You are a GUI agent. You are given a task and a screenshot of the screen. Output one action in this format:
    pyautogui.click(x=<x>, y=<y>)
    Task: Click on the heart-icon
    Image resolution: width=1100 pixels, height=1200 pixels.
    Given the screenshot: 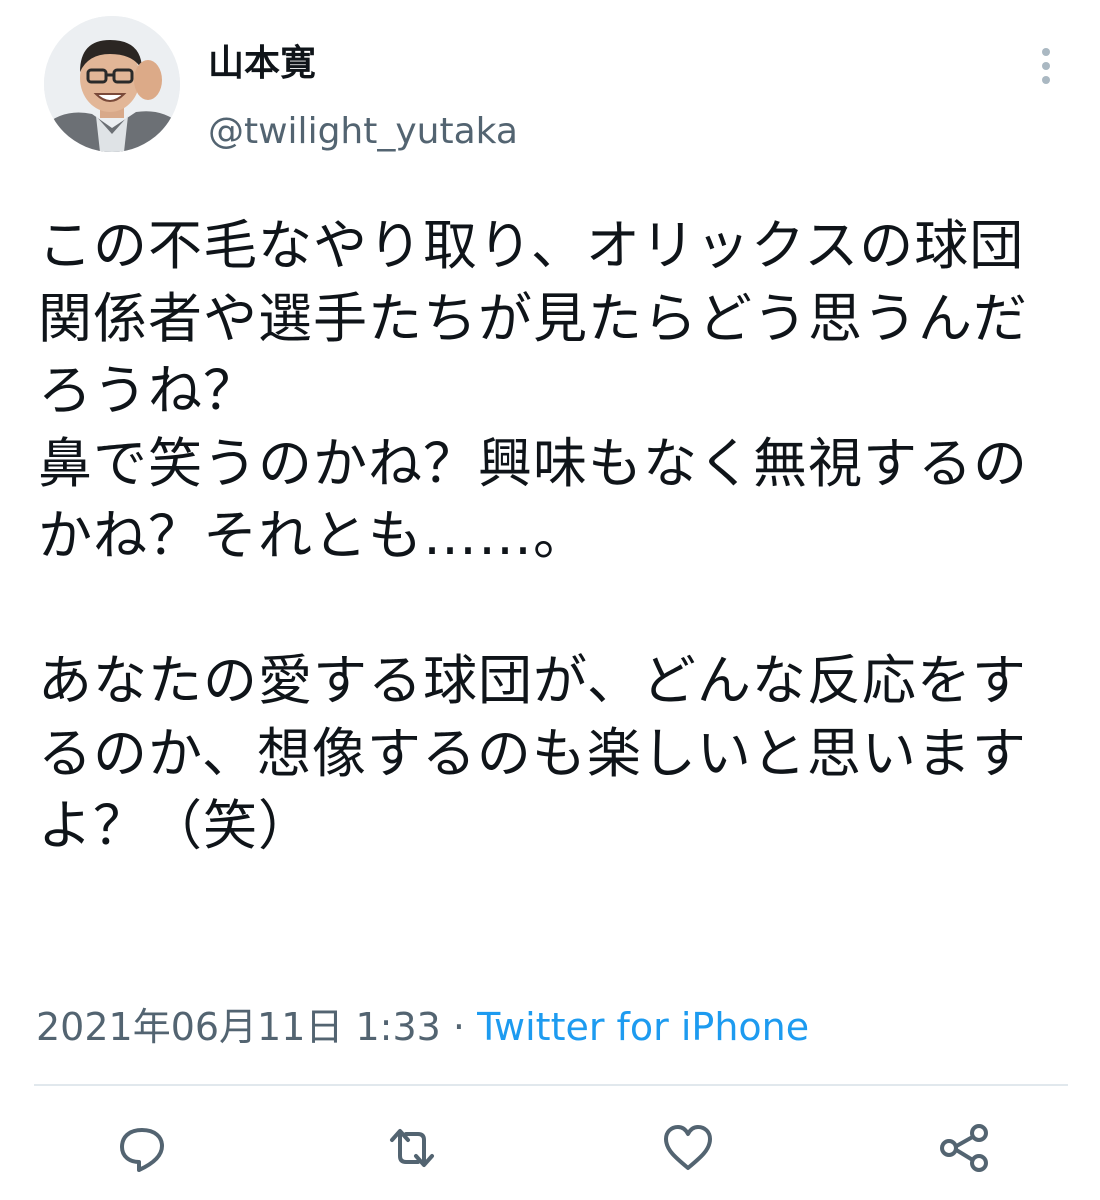 What is the action you would take?
    pyautogui.click(x=688, y=1147)
    